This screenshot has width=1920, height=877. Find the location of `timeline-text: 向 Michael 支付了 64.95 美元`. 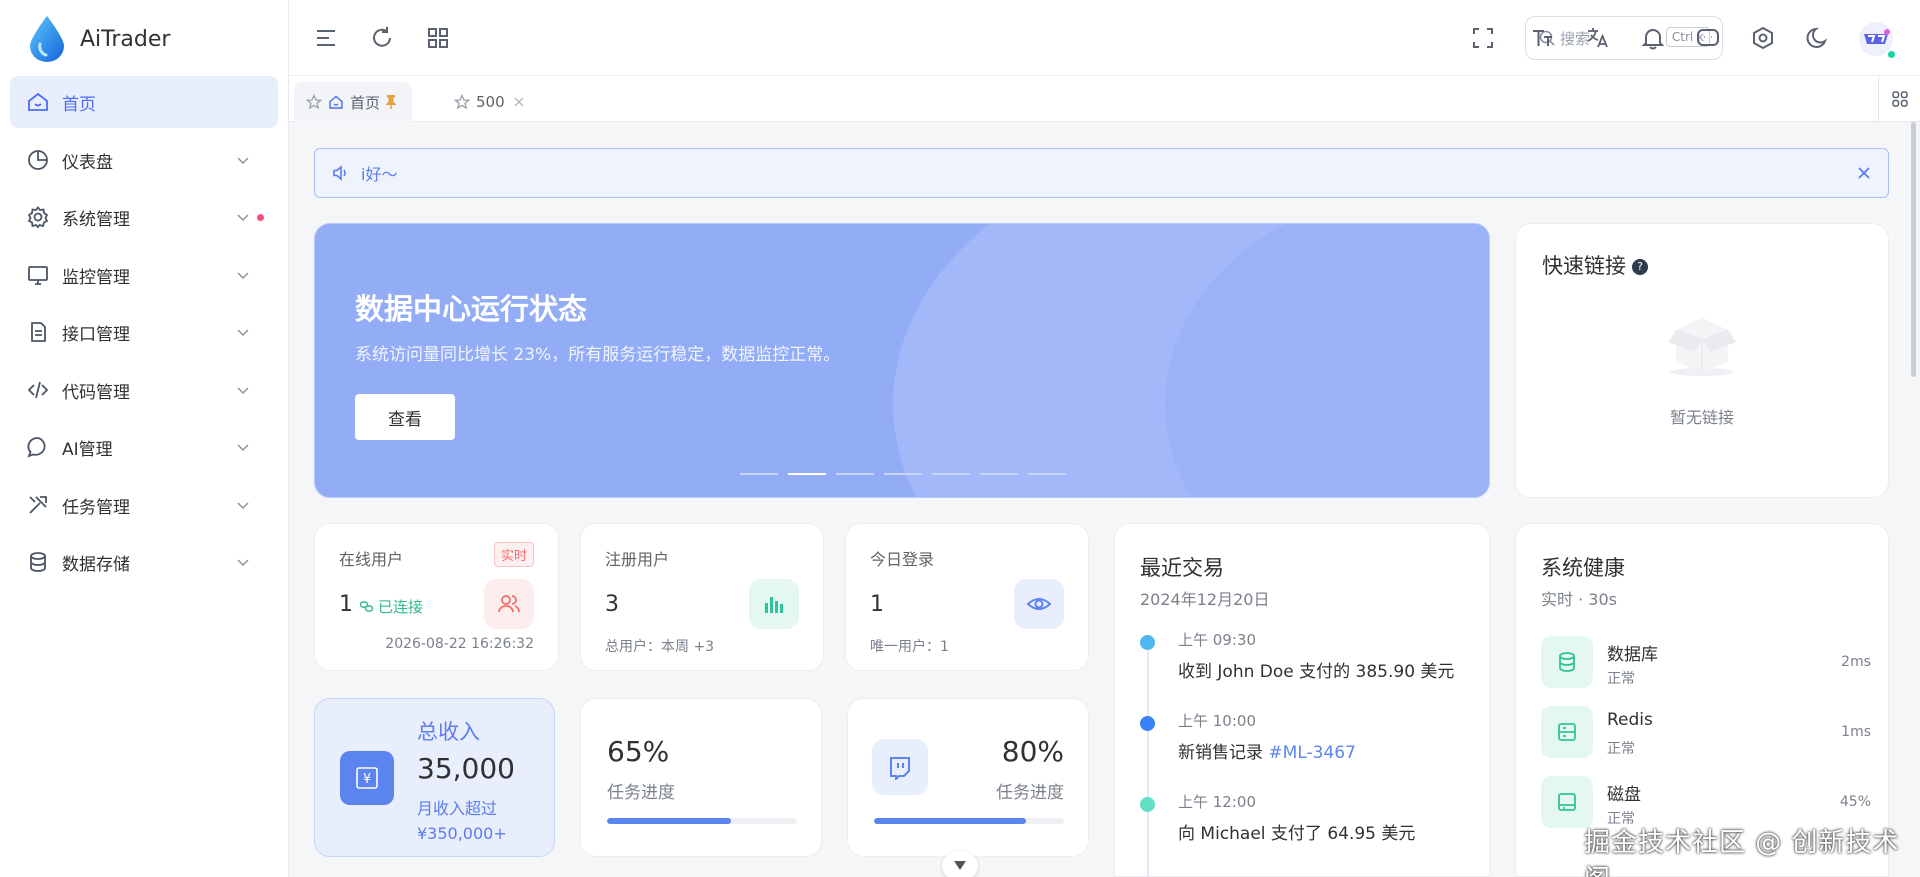

timeline-text: 向 Michael 支付了 64.95 美元 is located at coordinates (1297, 834).